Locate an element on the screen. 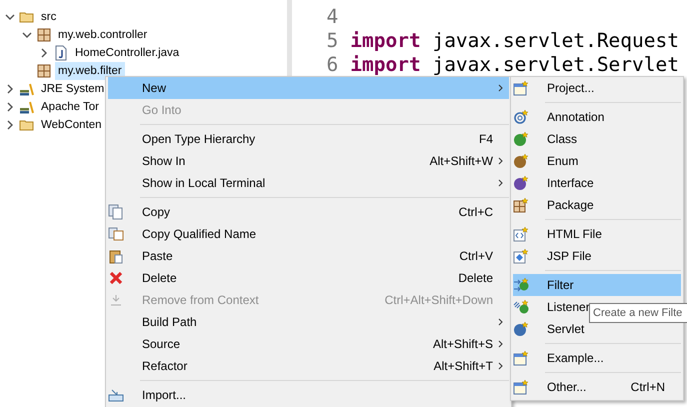  tooltip: Create a new Filte is located at coordinates (638, 313).